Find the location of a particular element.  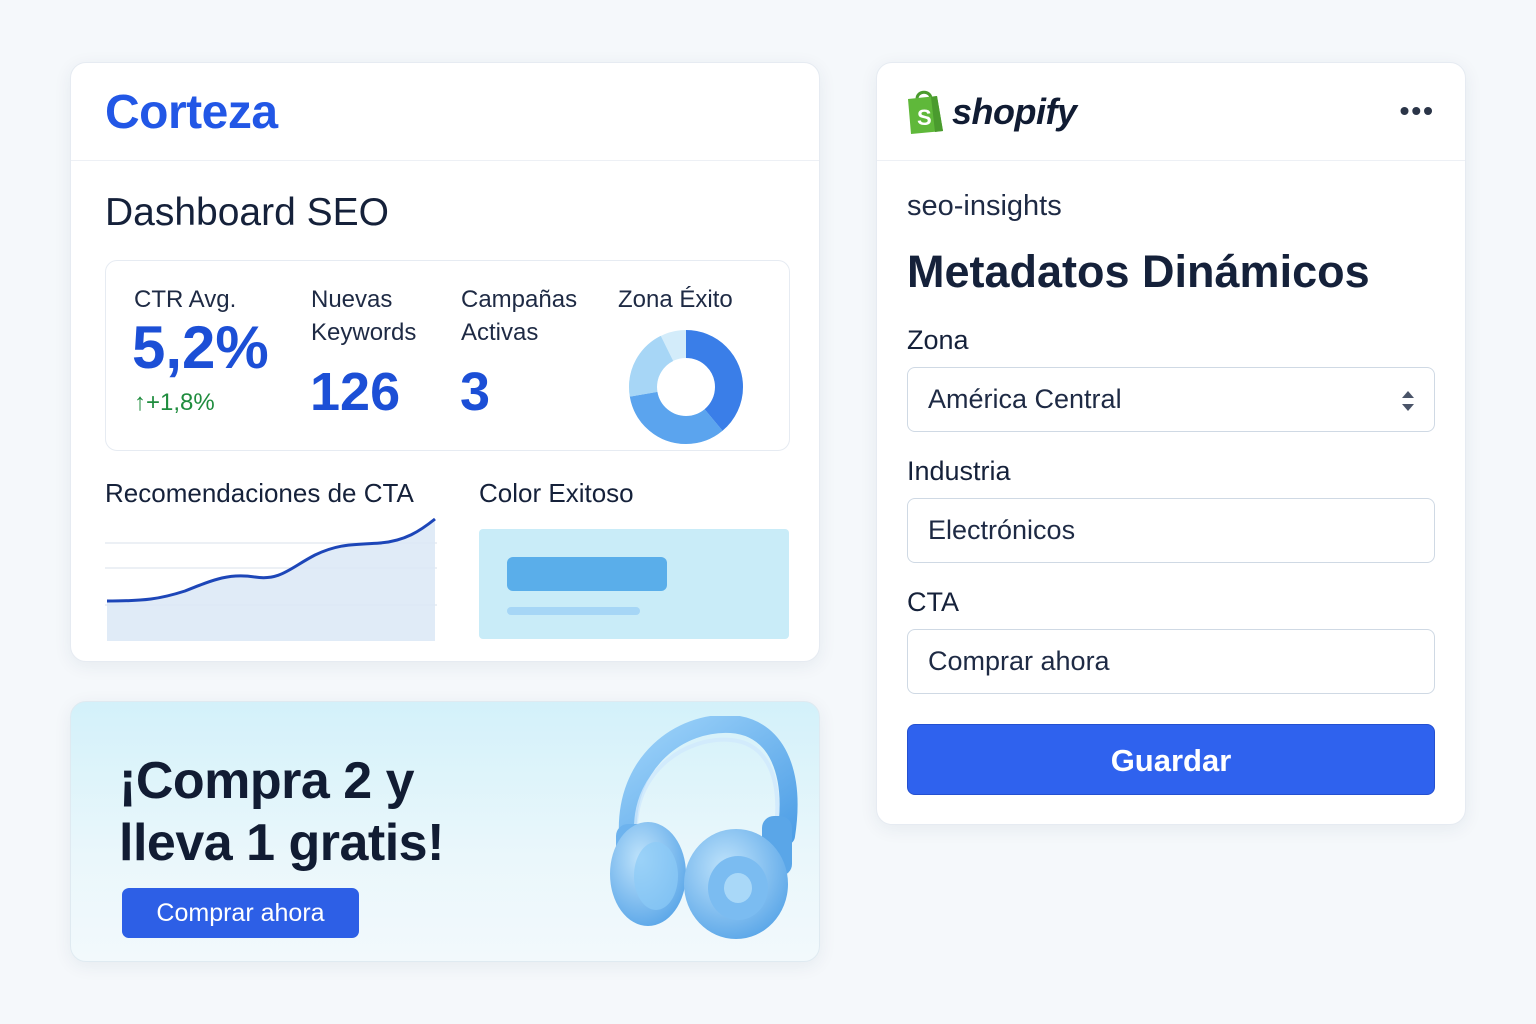

keywords-label-line1: Nuevas is located at coordinates (352, 299).